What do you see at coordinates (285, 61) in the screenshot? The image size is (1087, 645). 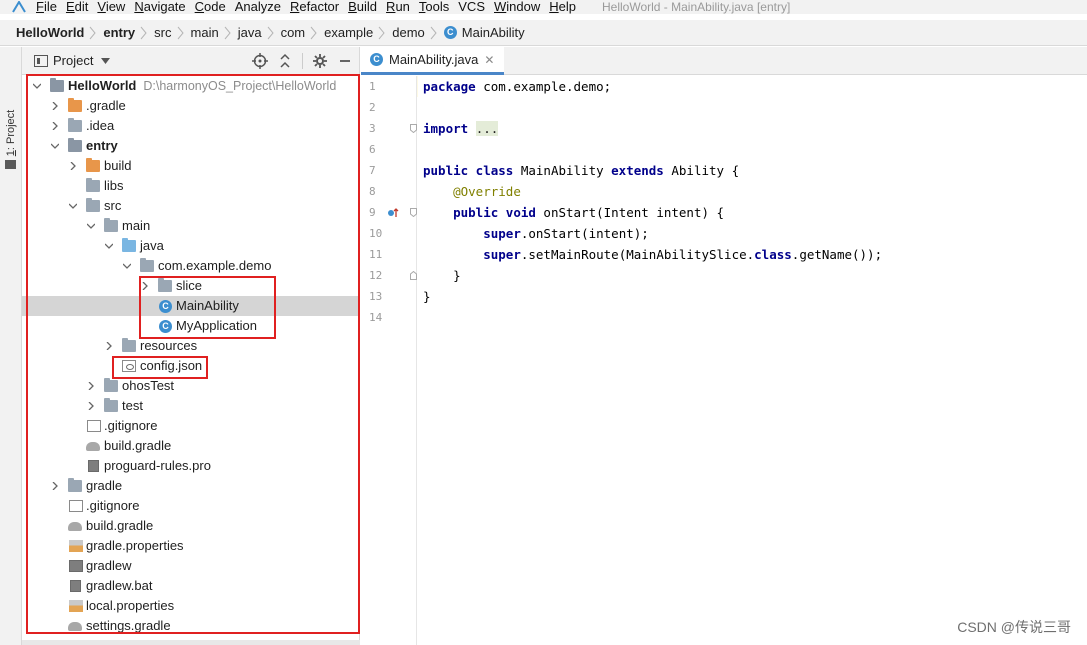 I see `collapse-all-icon` at bounding box center [285, 61].